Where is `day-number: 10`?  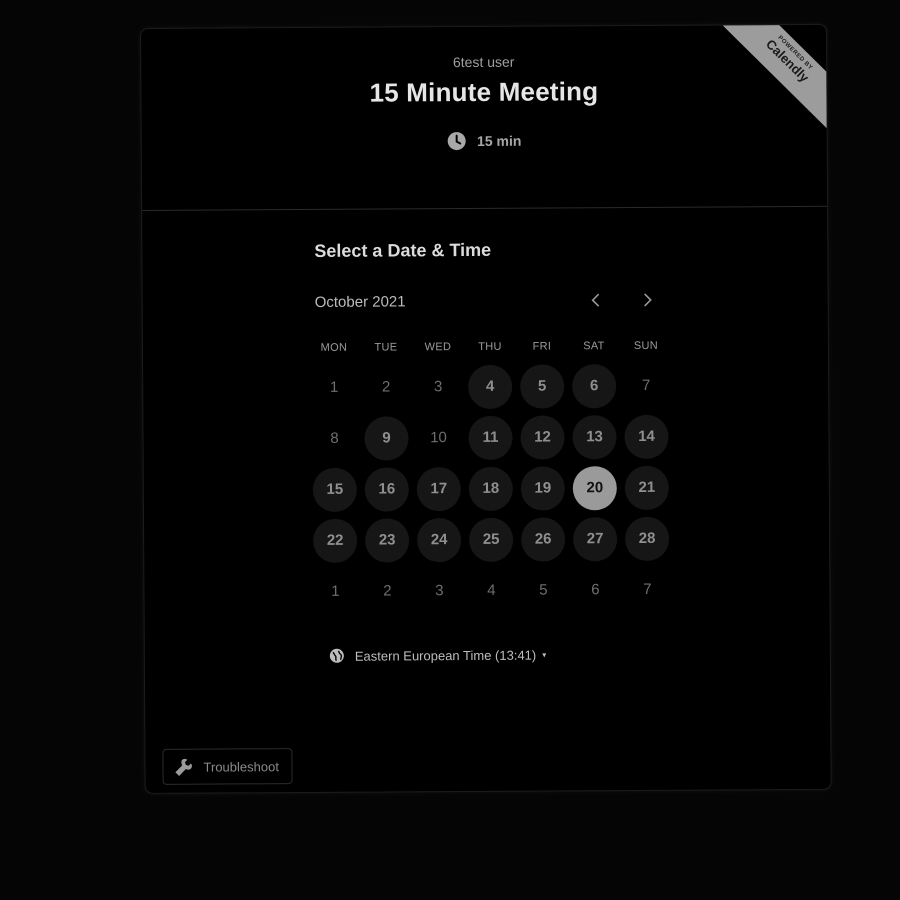
day-number: 10 is located at coordinates (438, 438).